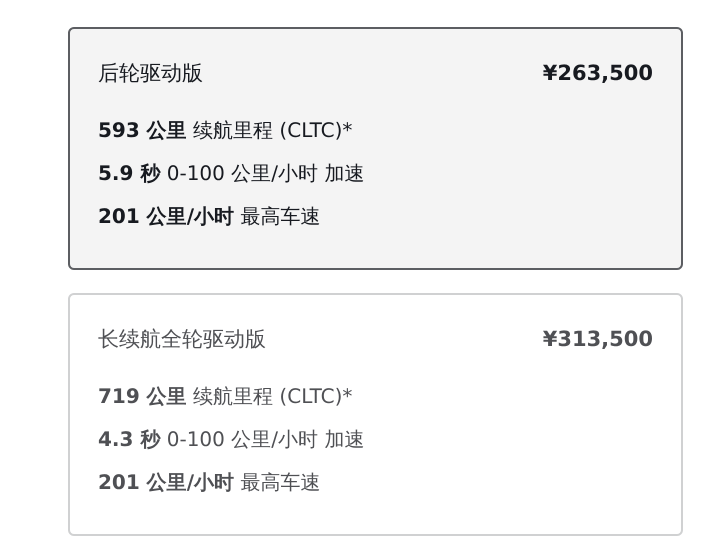 Image resolution: width=706 pixels, height=556 pixels. I want to click on trim-price: ¥313,500, so click(597, 339).